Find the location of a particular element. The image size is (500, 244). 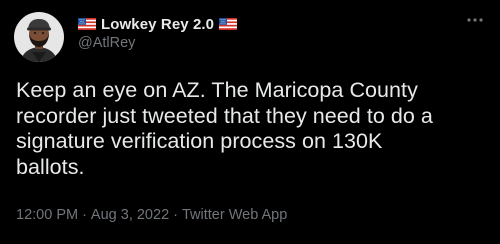

author-display-name: Lowkey Rey 2.0 is located at coordinates (157, 24).